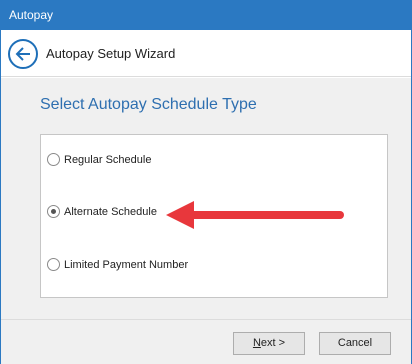 The image size is (412, 364). What do you see at coordinates (53, 211) in the screenshot?
I see `radio-button-checked` at bounding box center [53, 211].